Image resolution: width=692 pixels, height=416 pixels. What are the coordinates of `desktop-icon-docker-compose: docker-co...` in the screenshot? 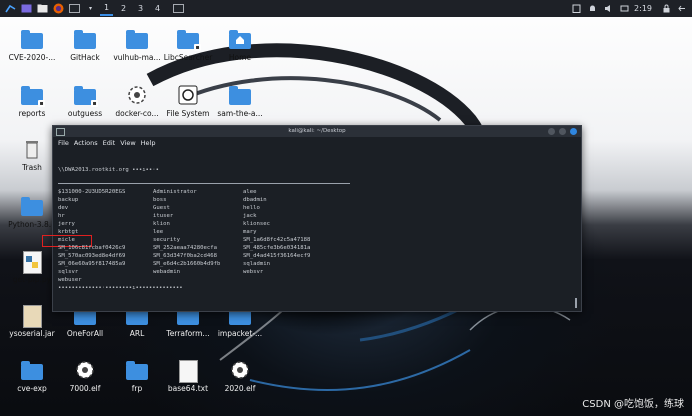 It's located at (137, 101).